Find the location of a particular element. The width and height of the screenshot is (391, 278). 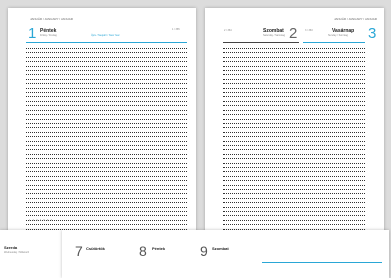

day-number: 1 is located at coordinates (32, 33).